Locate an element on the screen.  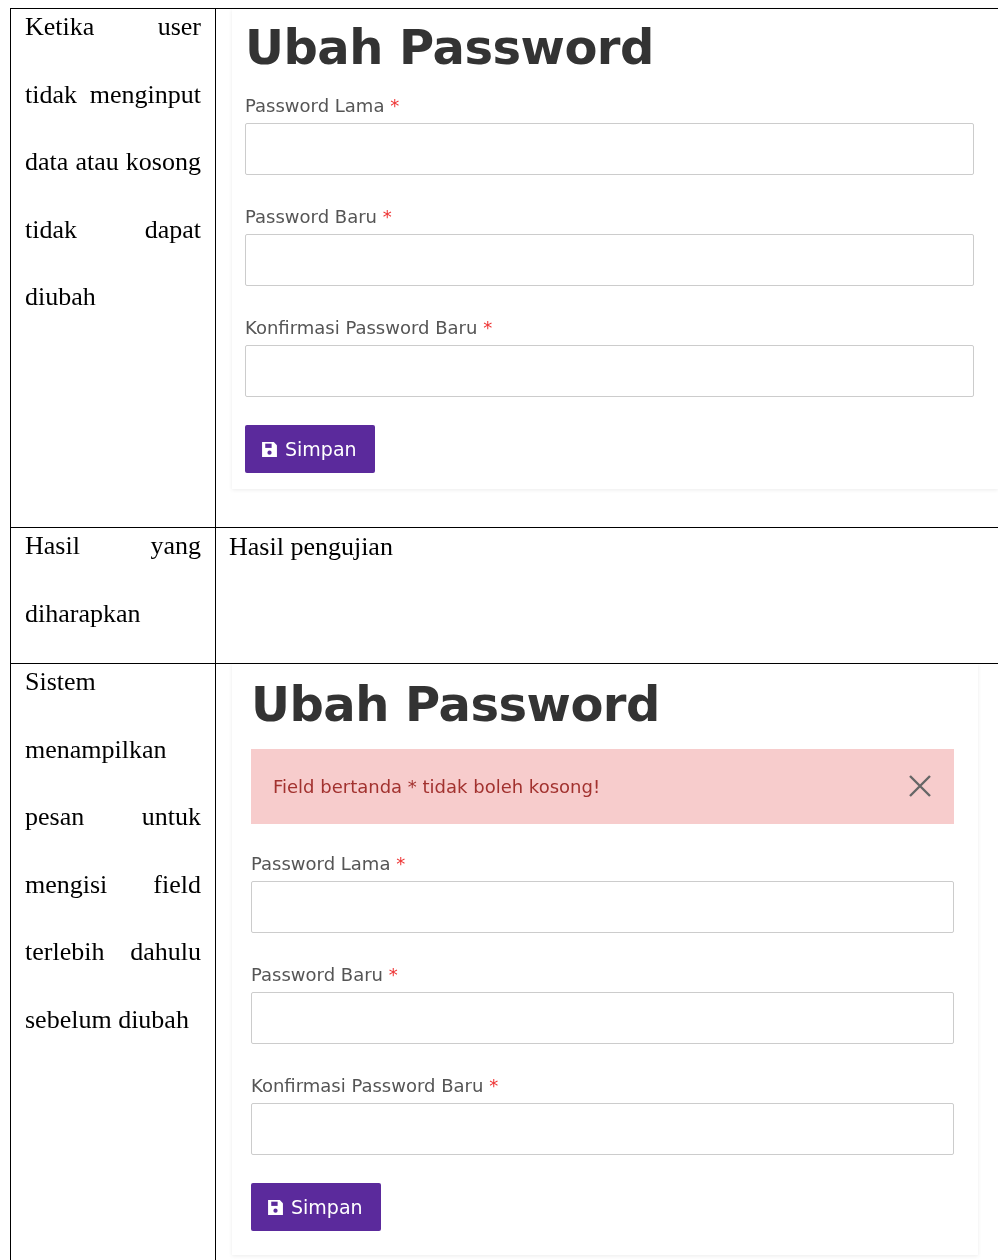
description-text: Hasil yang diharapkan is located at coordinates (113, 580).